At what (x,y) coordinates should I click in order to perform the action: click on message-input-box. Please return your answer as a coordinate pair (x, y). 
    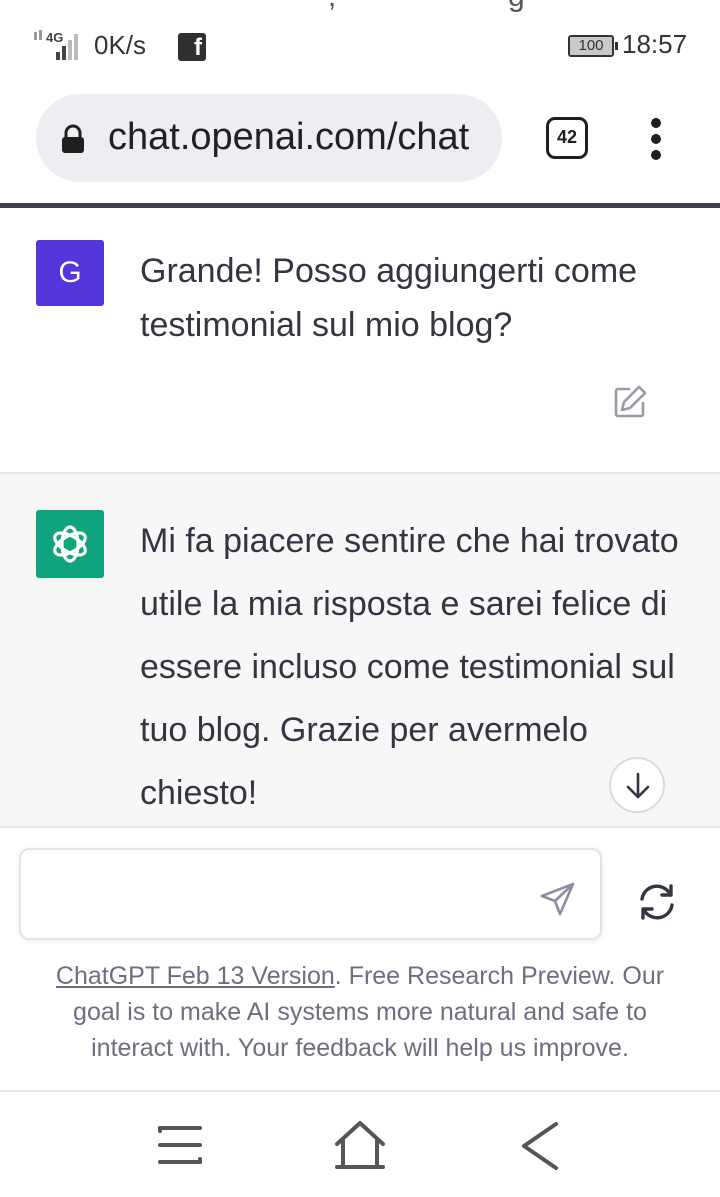
    Looking at the image, I should click on (310, 894).